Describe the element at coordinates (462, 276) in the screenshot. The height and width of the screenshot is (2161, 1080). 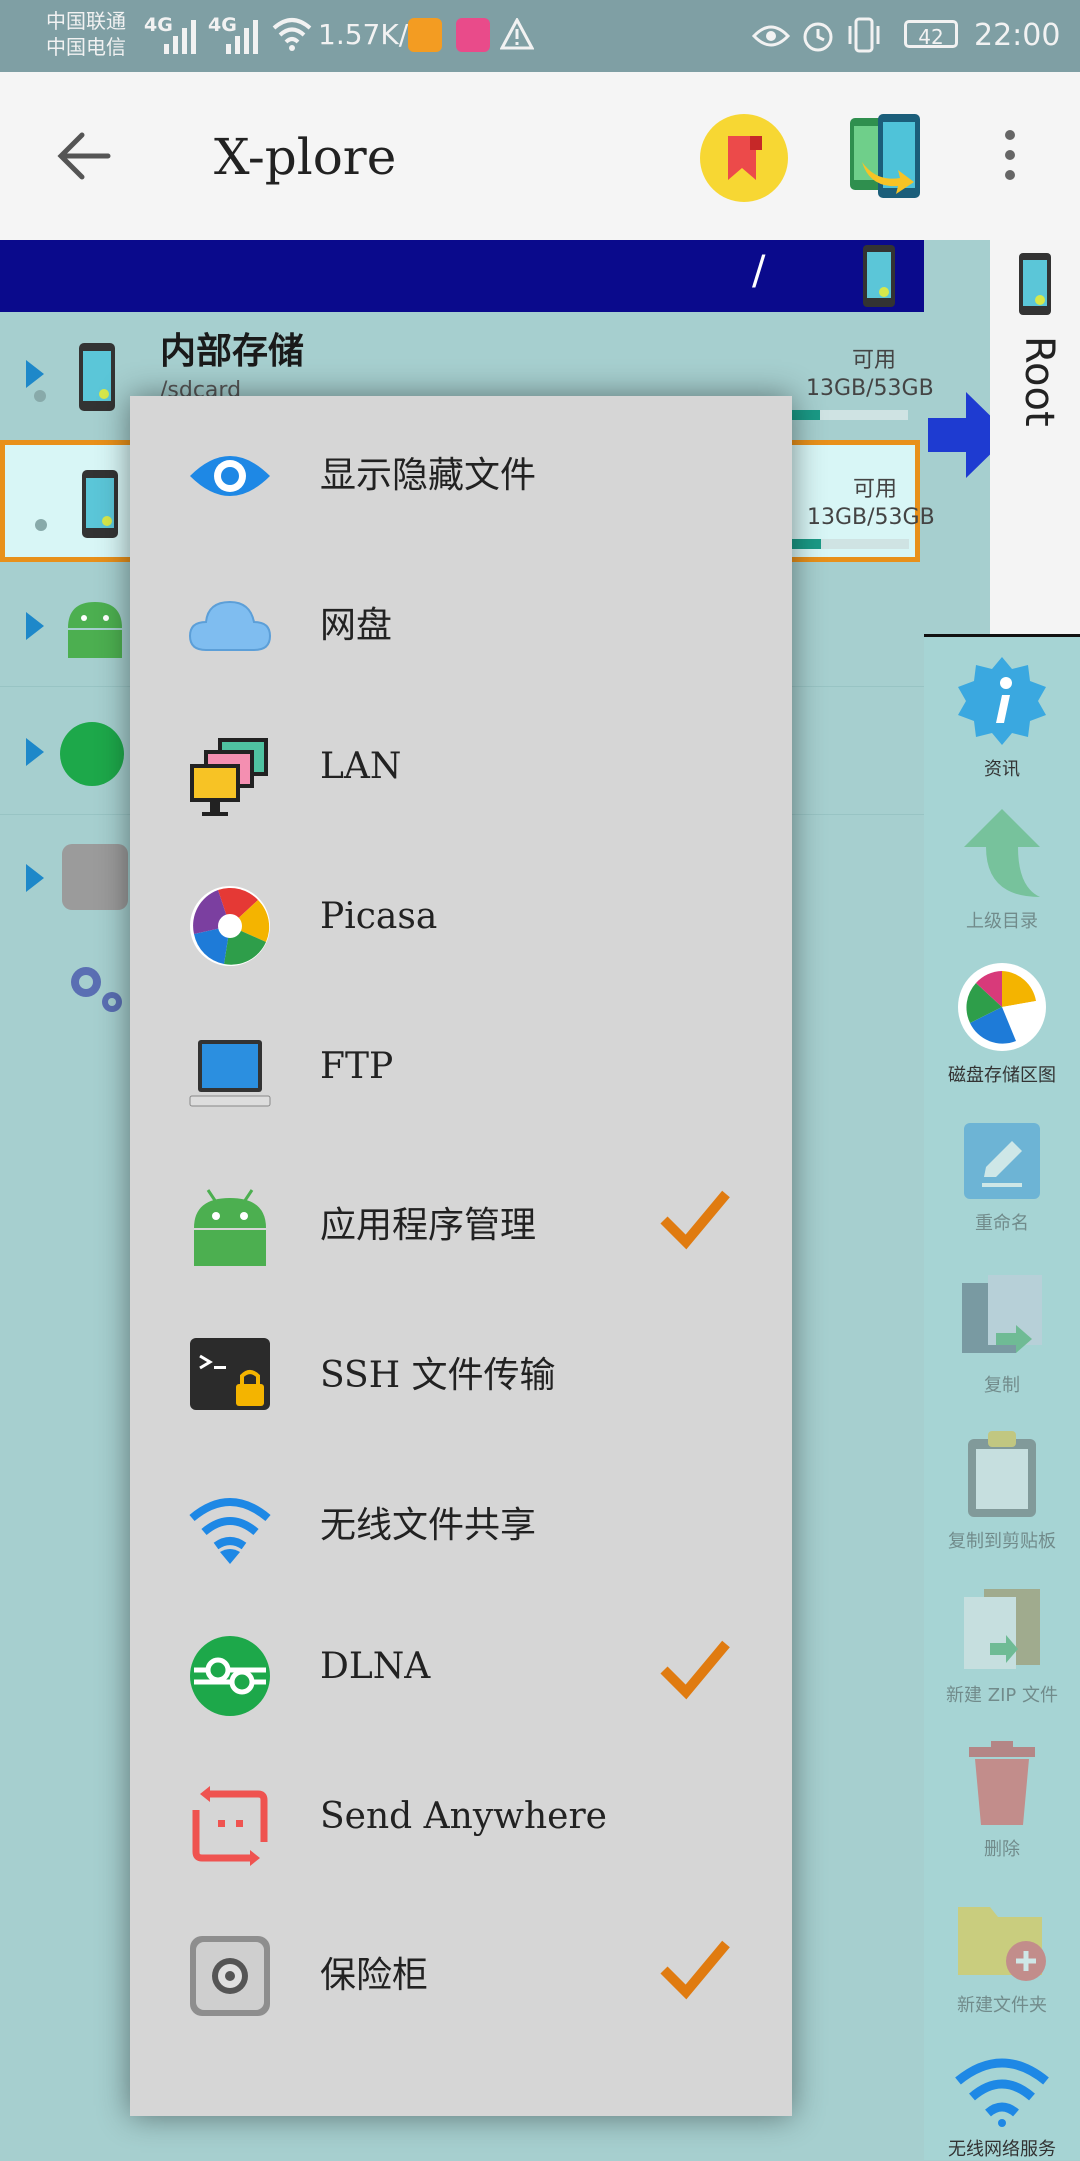
I see `path-bar: /` at that location.